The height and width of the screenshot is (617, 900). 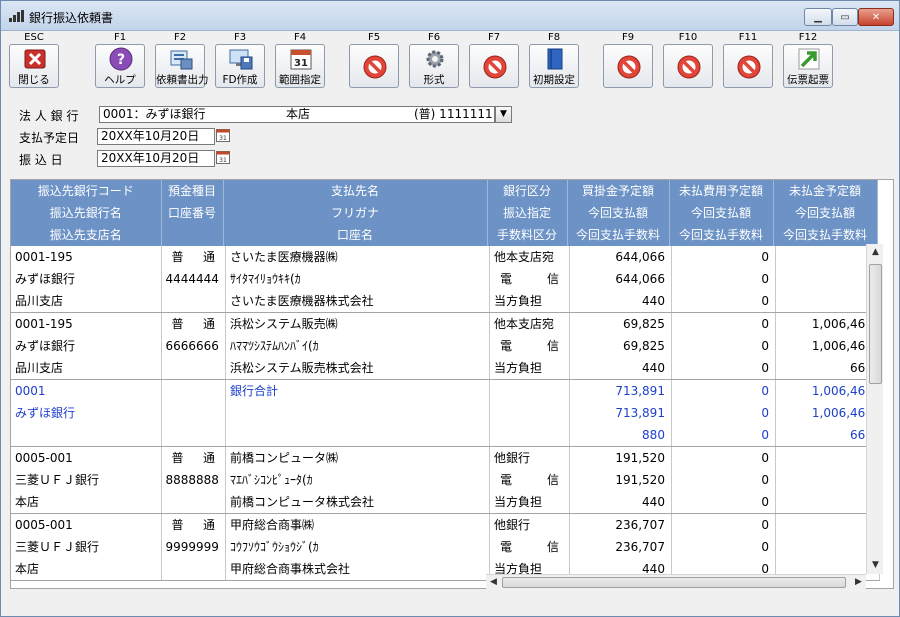 What do you see at coordinates (721, 191) in the screenshot?
I see `column-header: 未払費用予定額` at bounding box center [721, 191].